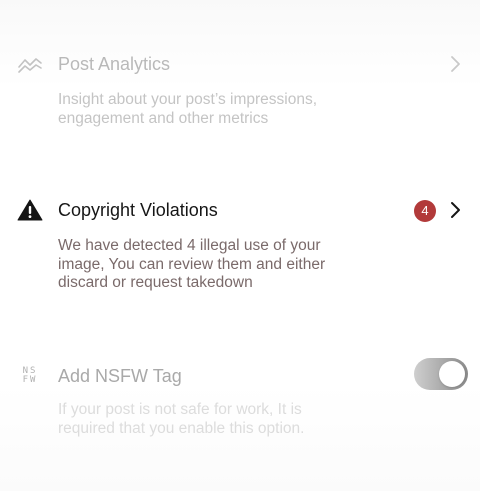  What do you see at coordinates (30, 64) in the screenshot?
I see `analytics-trend-icon` at bounding box center [30, 64].